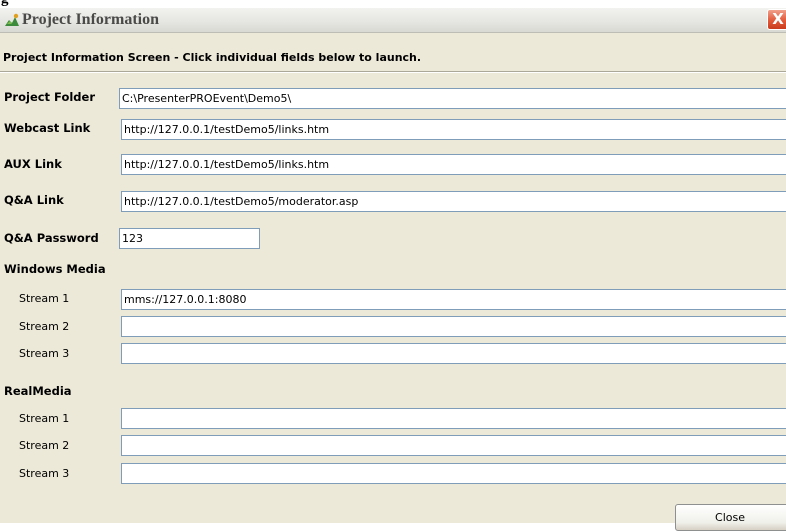 This screenshot has width=786, height=531. I want to click on background-window-edge: g, so click(393, 4).